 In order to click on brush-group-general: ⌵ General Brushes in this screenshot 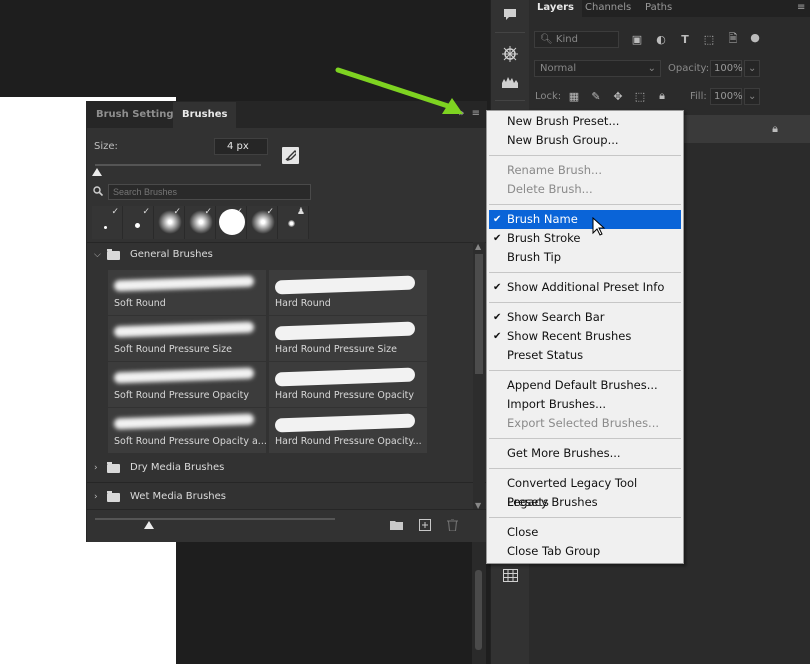, I will do `click(279, 255)`.